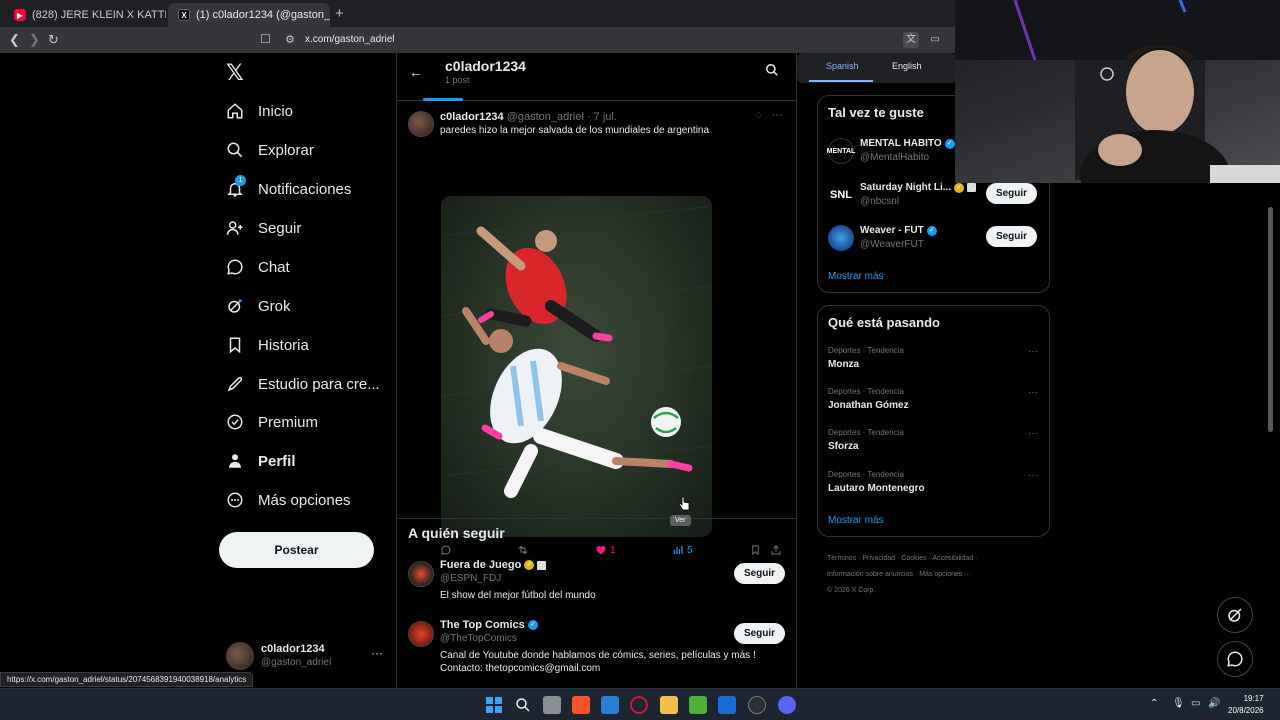  I want to click on system-clock: 19:17 20/8/2026, so click(1246, 705).